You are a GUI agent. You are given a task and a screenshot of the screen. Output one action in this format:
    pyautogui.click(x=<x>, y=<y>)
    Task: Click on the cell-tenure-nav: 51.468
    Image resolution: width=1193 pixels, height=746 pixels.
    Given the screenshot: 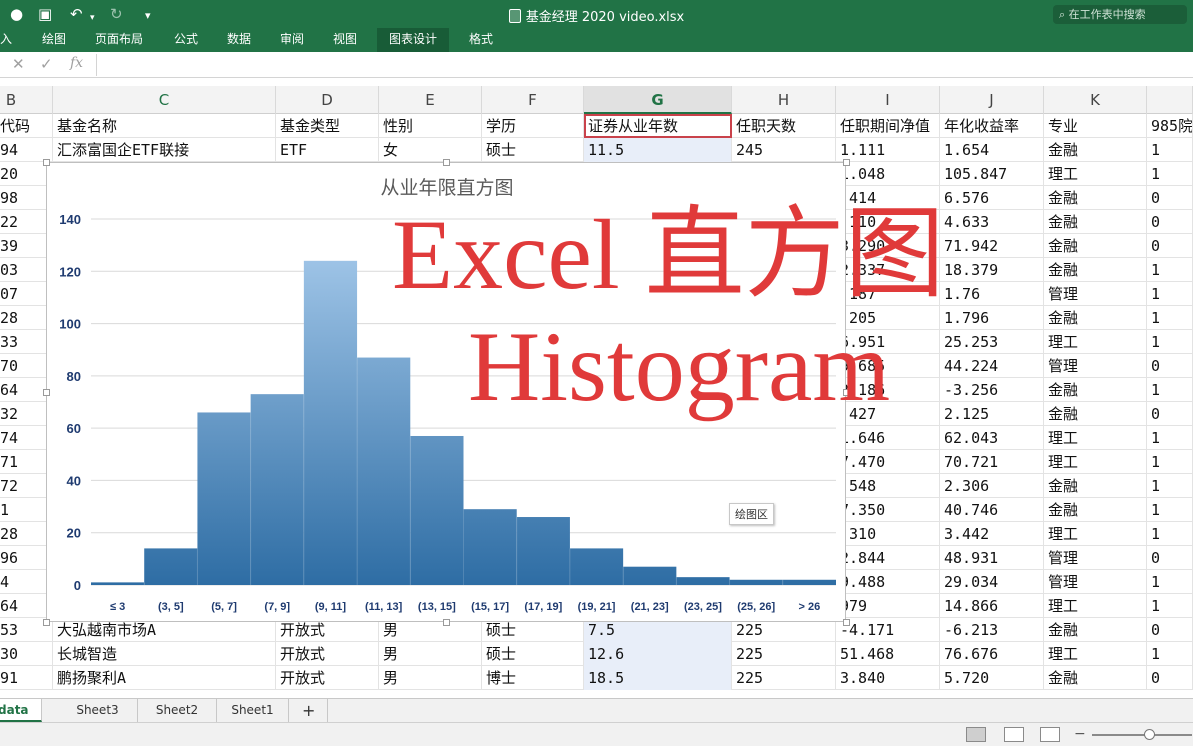 What is the action you would take?
    pyautogui.click(x=888, y=654)
    